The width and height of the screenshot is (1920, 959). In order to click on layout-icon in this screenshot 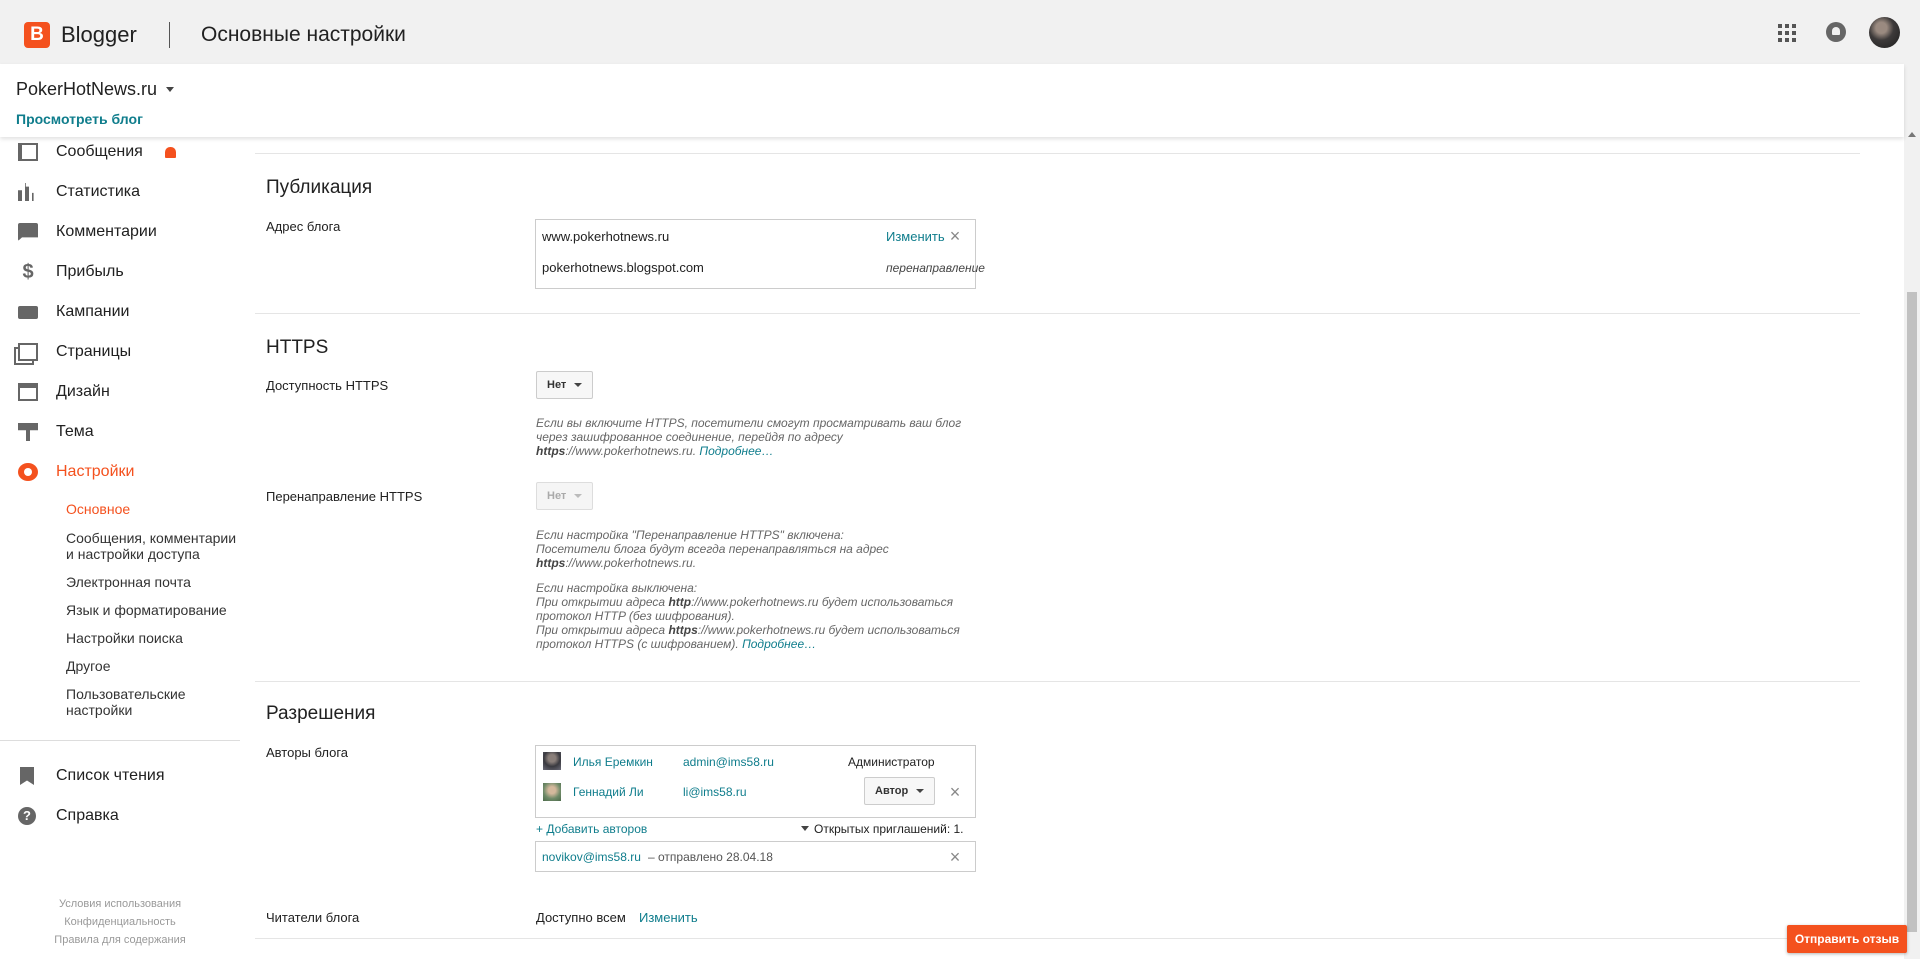, I will do `click(28, 392)`.